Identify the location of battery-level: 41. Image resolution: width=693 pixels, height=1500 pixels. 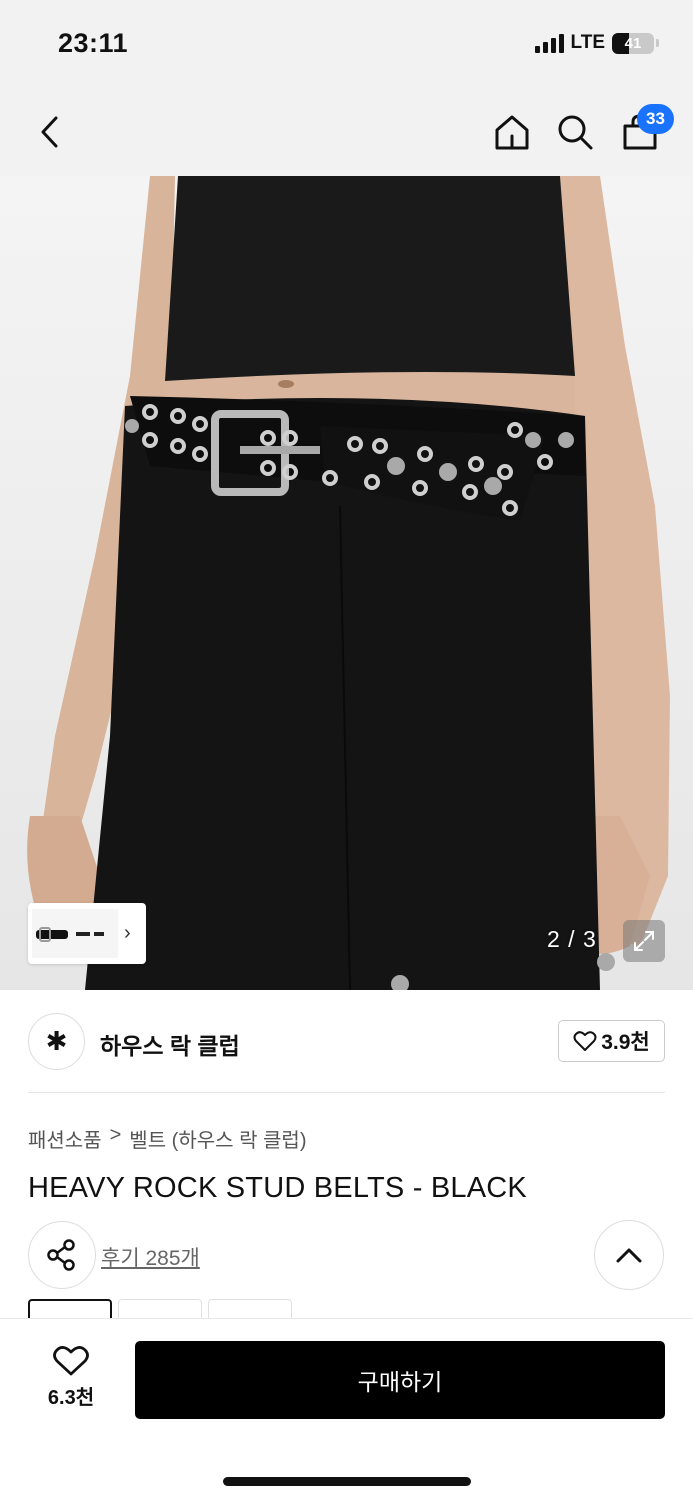
(633, 43).